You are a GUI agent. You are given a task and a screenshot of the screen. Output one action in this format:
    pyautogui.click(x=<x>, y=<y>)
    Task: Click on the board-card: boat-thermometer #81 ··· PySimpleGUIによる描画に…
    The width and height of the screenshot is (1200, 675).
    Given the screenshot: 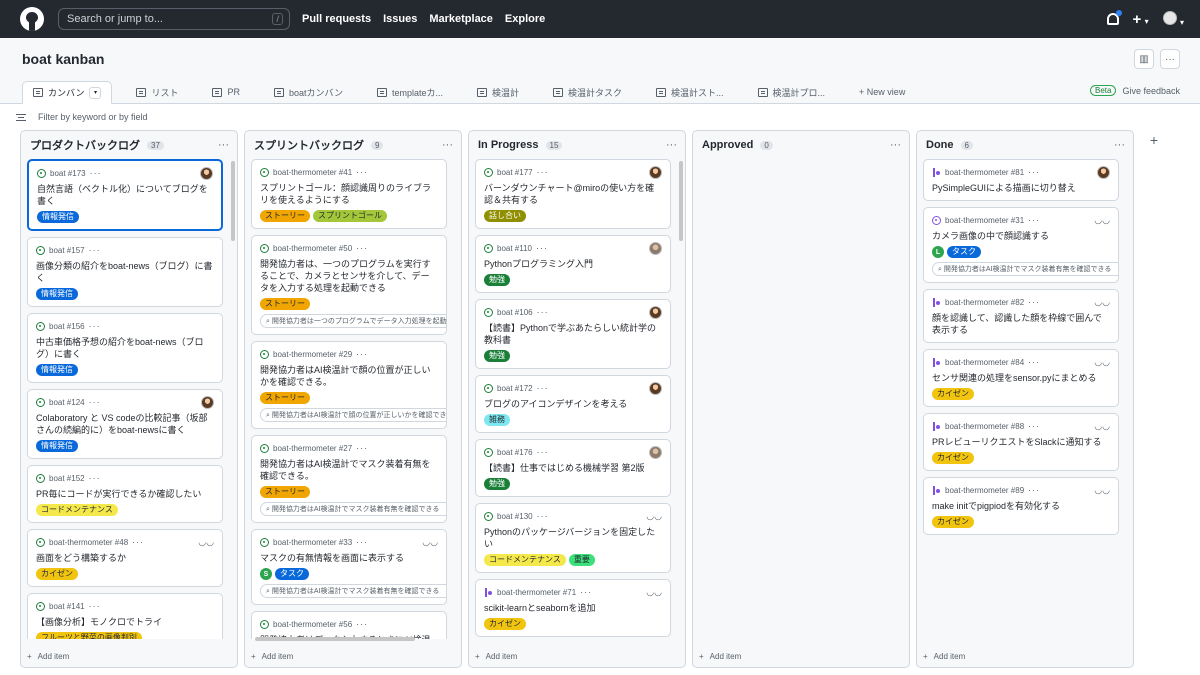 What is the action you would take?
    pyautogui.click(x=1021, y=180)
    